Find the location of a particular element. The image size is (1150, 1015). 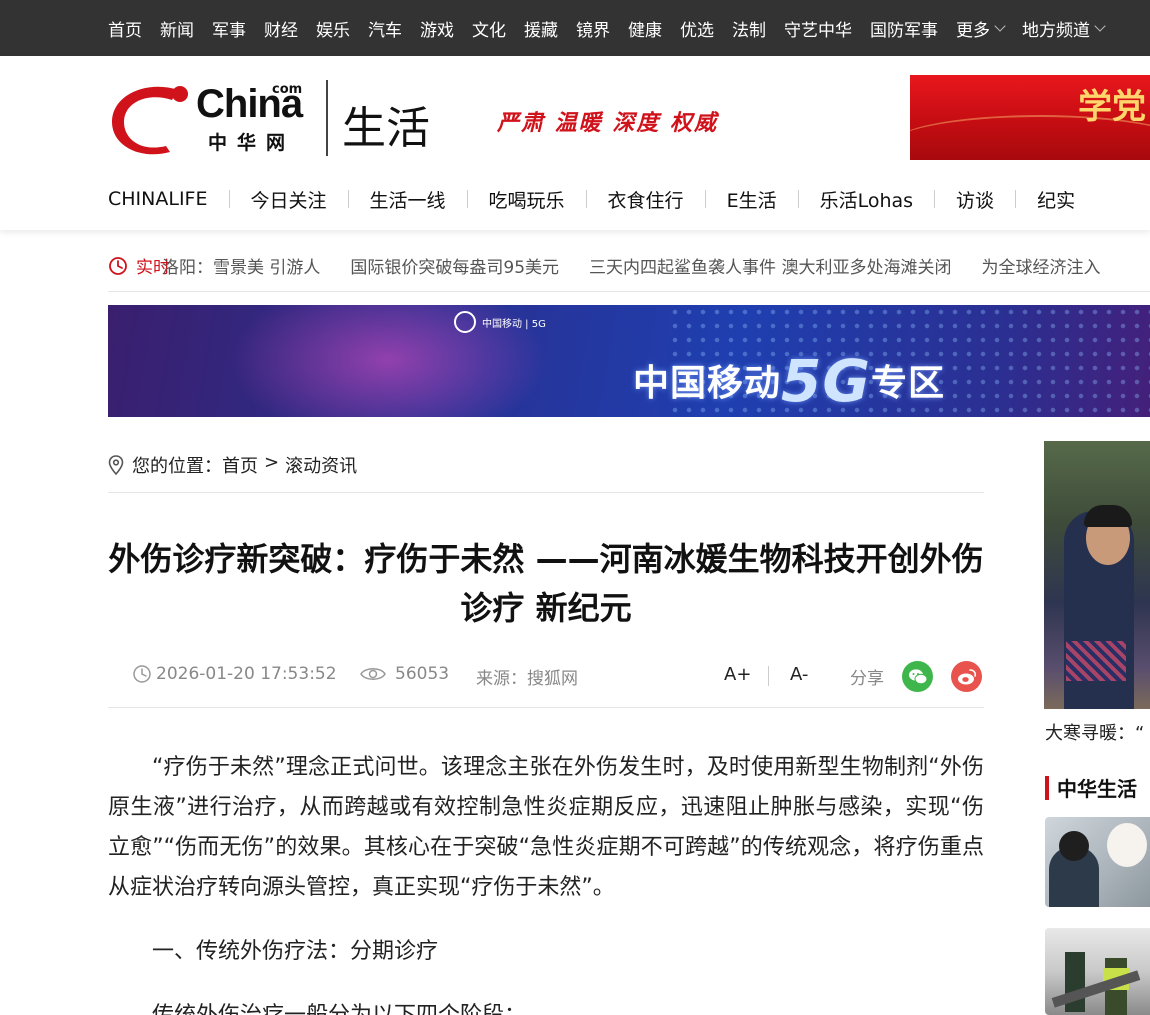

logo-divider is located at coordinates (327, 118).